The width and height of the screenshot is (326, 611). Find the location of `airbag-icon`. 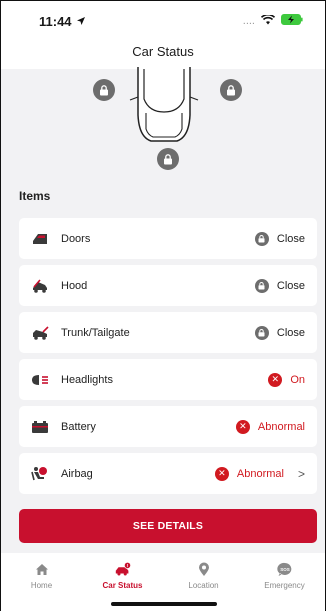

airbag-icon is located at coordinates (40, 474).